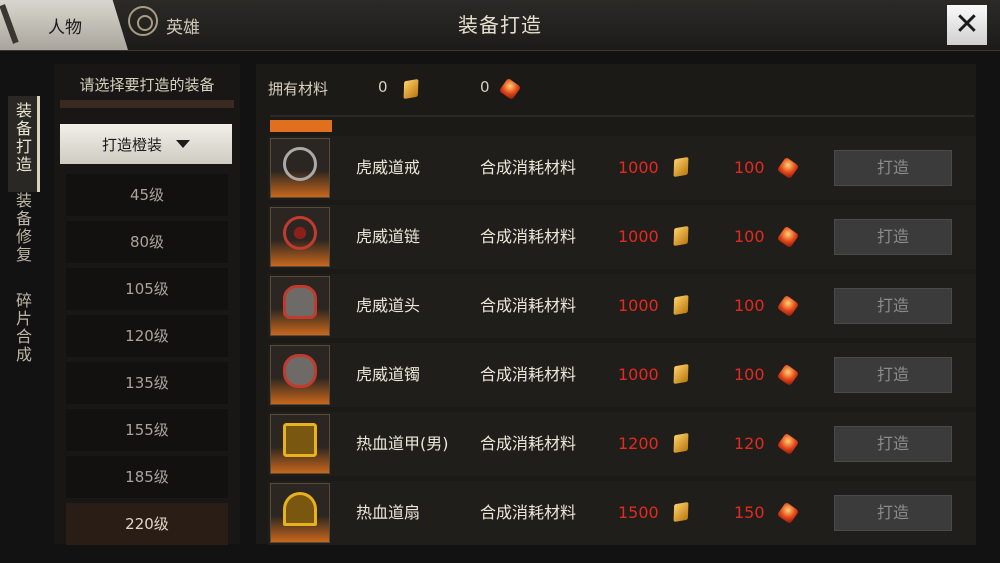  What do you see at coordinates (300, 237) in the screenshot?
I see `necklace-item-icon` at bounding box center [300, 237].